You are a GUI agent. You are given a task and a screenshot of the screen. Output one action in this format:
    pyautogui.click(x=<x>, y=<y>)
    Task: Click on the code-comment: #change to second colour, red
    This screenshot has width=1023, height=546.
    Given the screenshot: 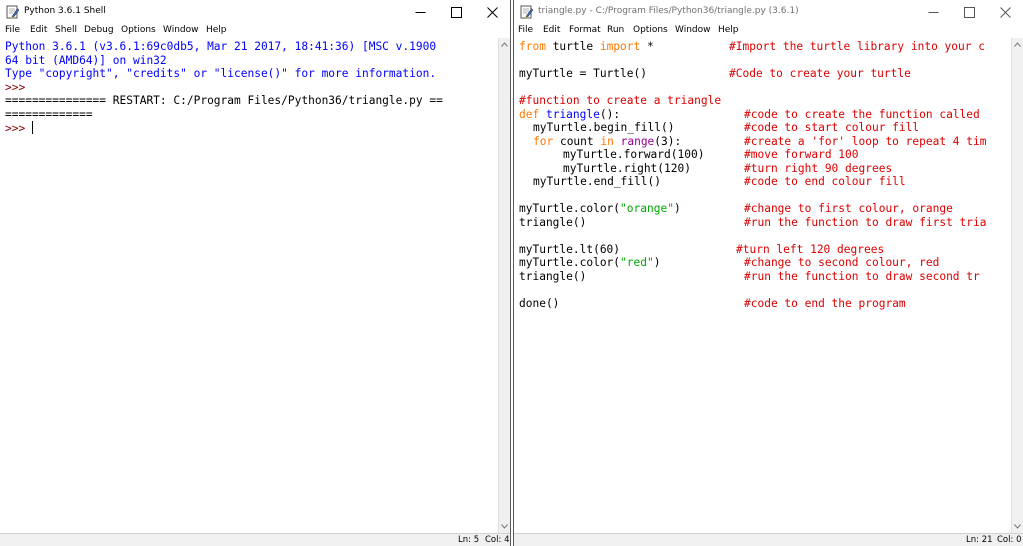 What is the action you would take?
    pyautogui.click(x=842, y=262)
    